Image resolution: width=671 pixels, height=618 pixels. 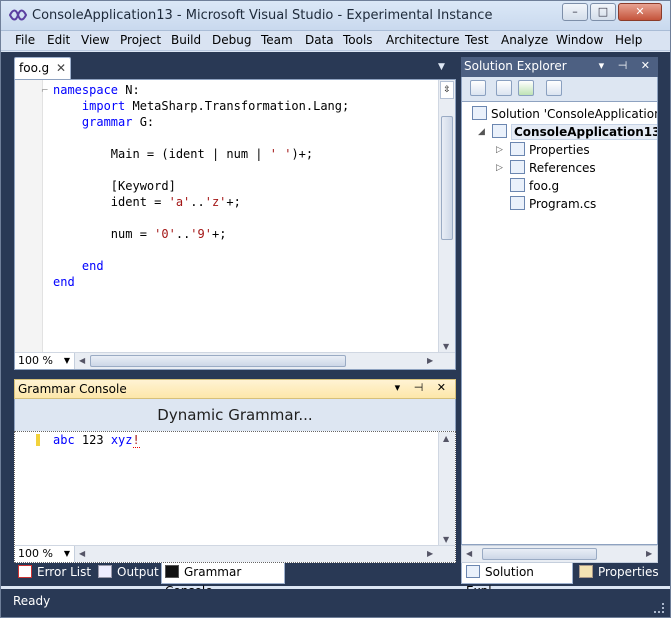 I want to click on menu-debug: Debug, so click(x=231, y=40).